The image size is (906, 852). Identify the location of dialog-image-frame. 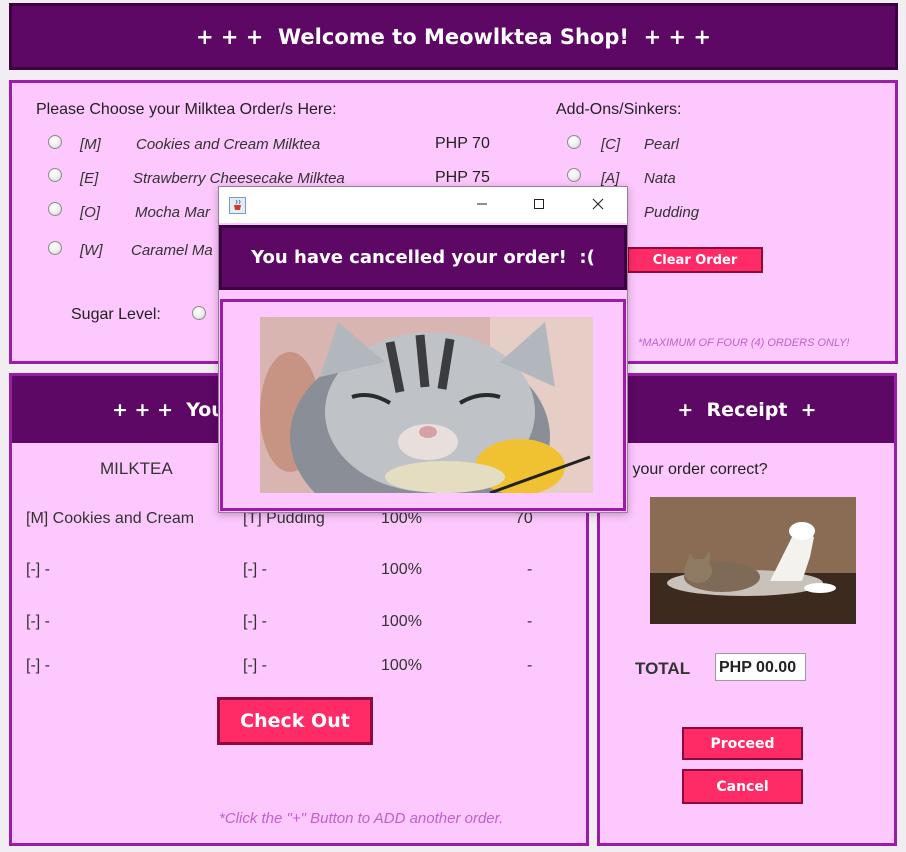
(423, 405).